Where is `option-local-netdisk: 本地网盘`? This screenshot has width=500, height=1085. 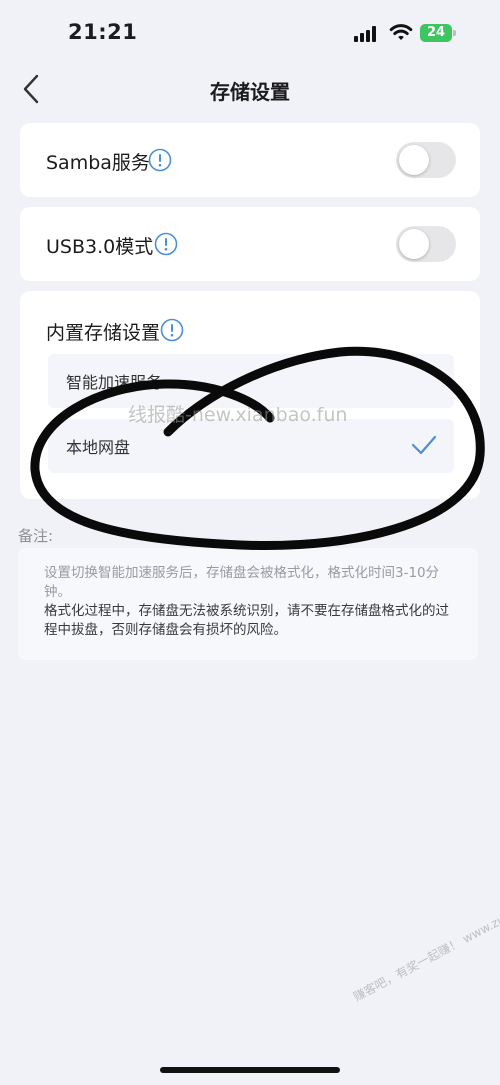 option-local-netdisk: 本地网盘 is located at coordinates (251, 446).